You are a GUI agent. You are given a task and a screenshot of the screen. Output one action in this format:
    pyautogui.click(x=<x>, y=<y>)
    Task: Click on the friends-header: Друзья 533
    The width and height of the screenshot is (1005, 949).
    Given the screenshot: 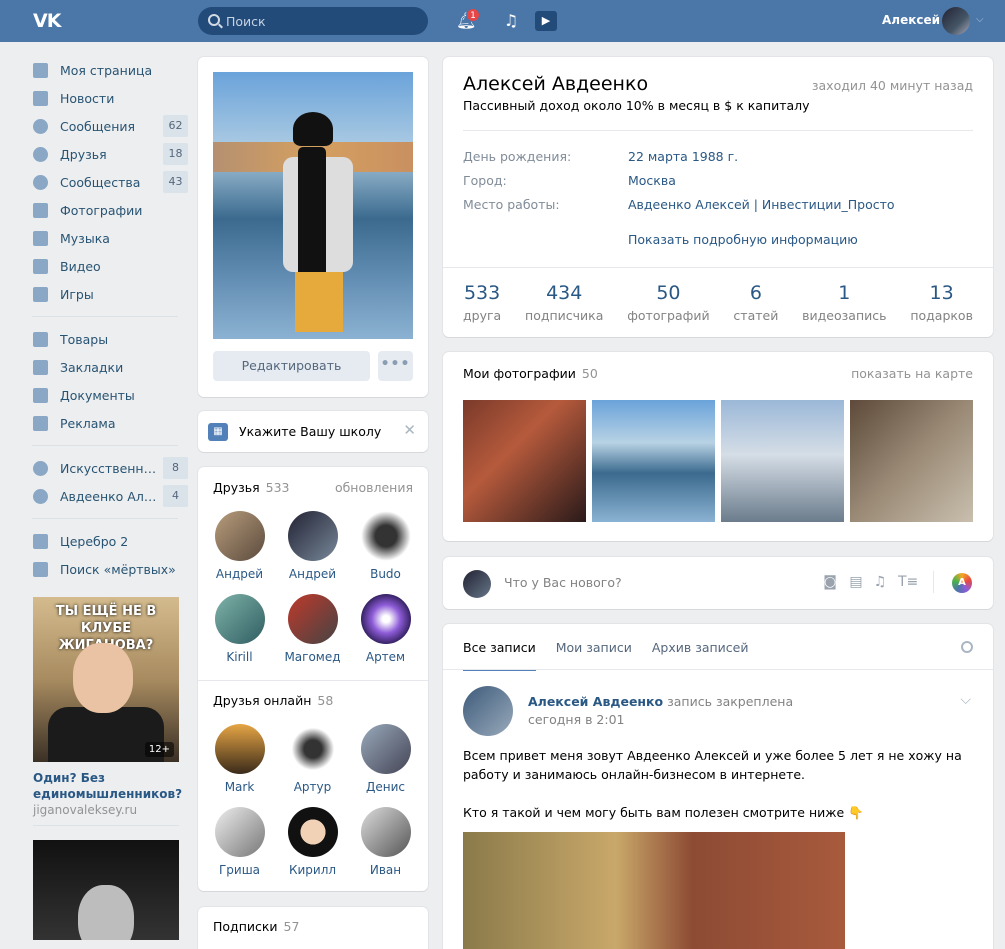 What is the action you would take?
    pyautogui.click(x=251, y=487)
    